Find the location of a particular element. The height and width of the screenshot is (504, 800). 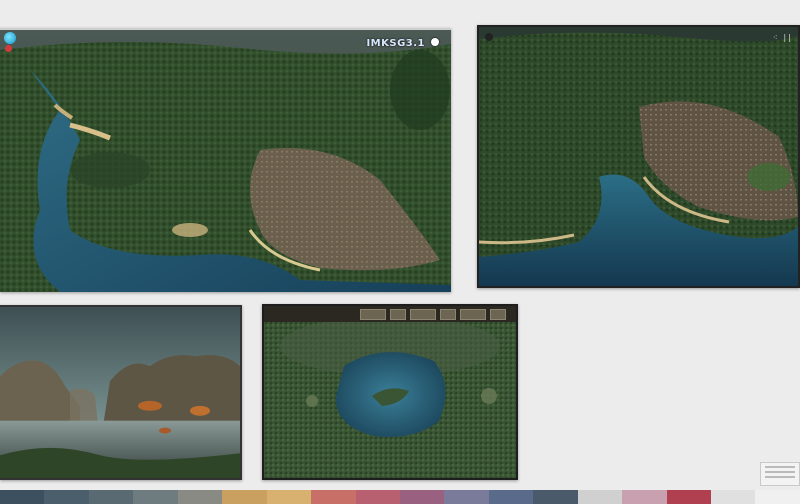

lake-terrain-view is located at coordinates (390, 392).